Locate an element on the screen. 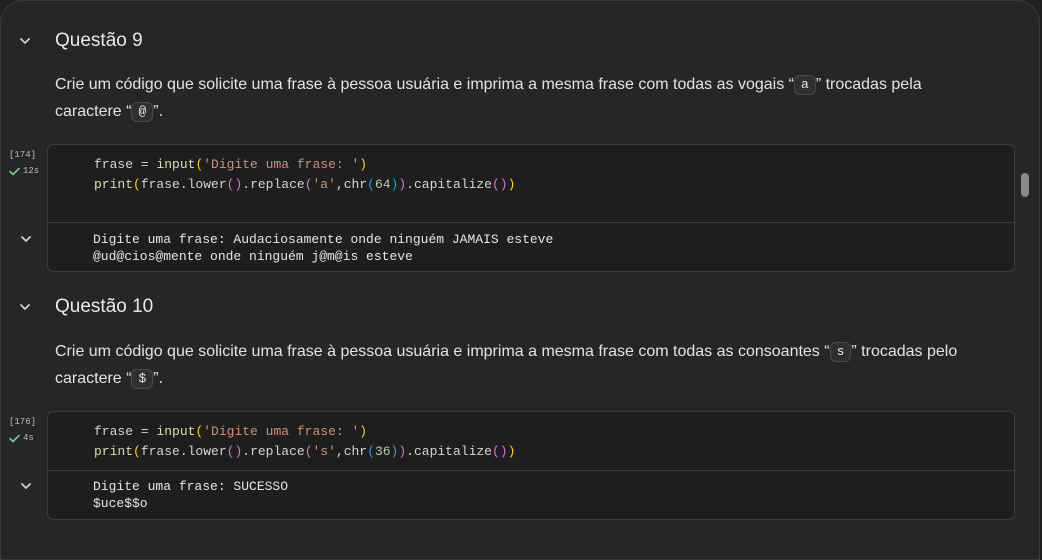 This screenshot has height=560, width=1042. code-token: 36 is located at coordinates (382, 451).